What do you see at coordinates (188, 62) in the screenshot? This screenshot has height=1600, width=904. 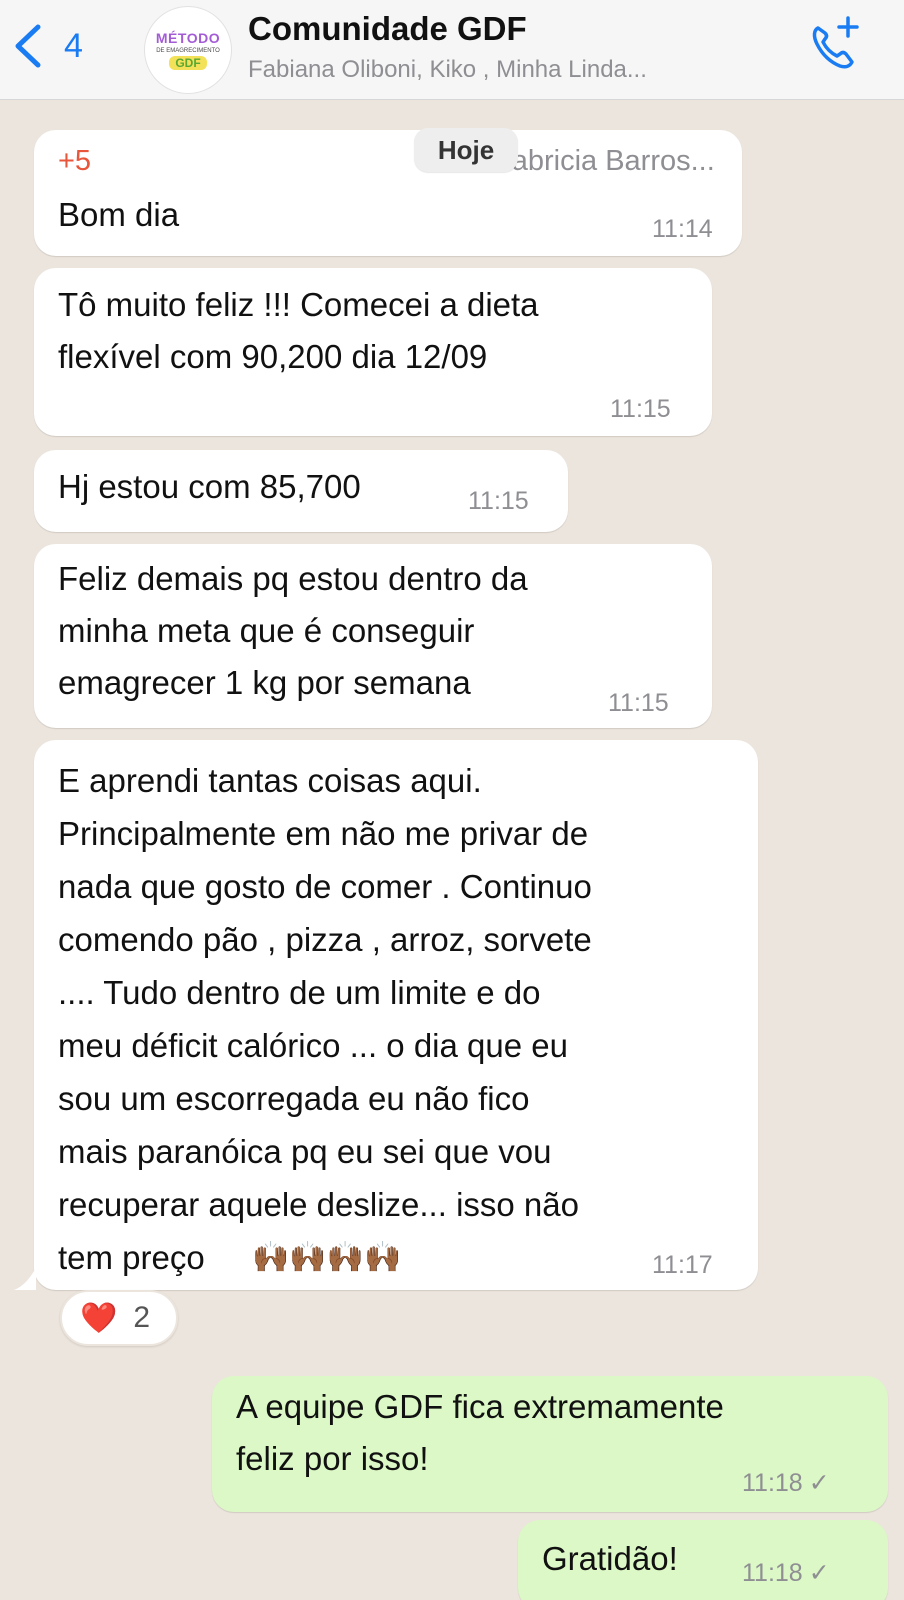 I see `logo-line-3: GDF` at bounding box center [188, 62].